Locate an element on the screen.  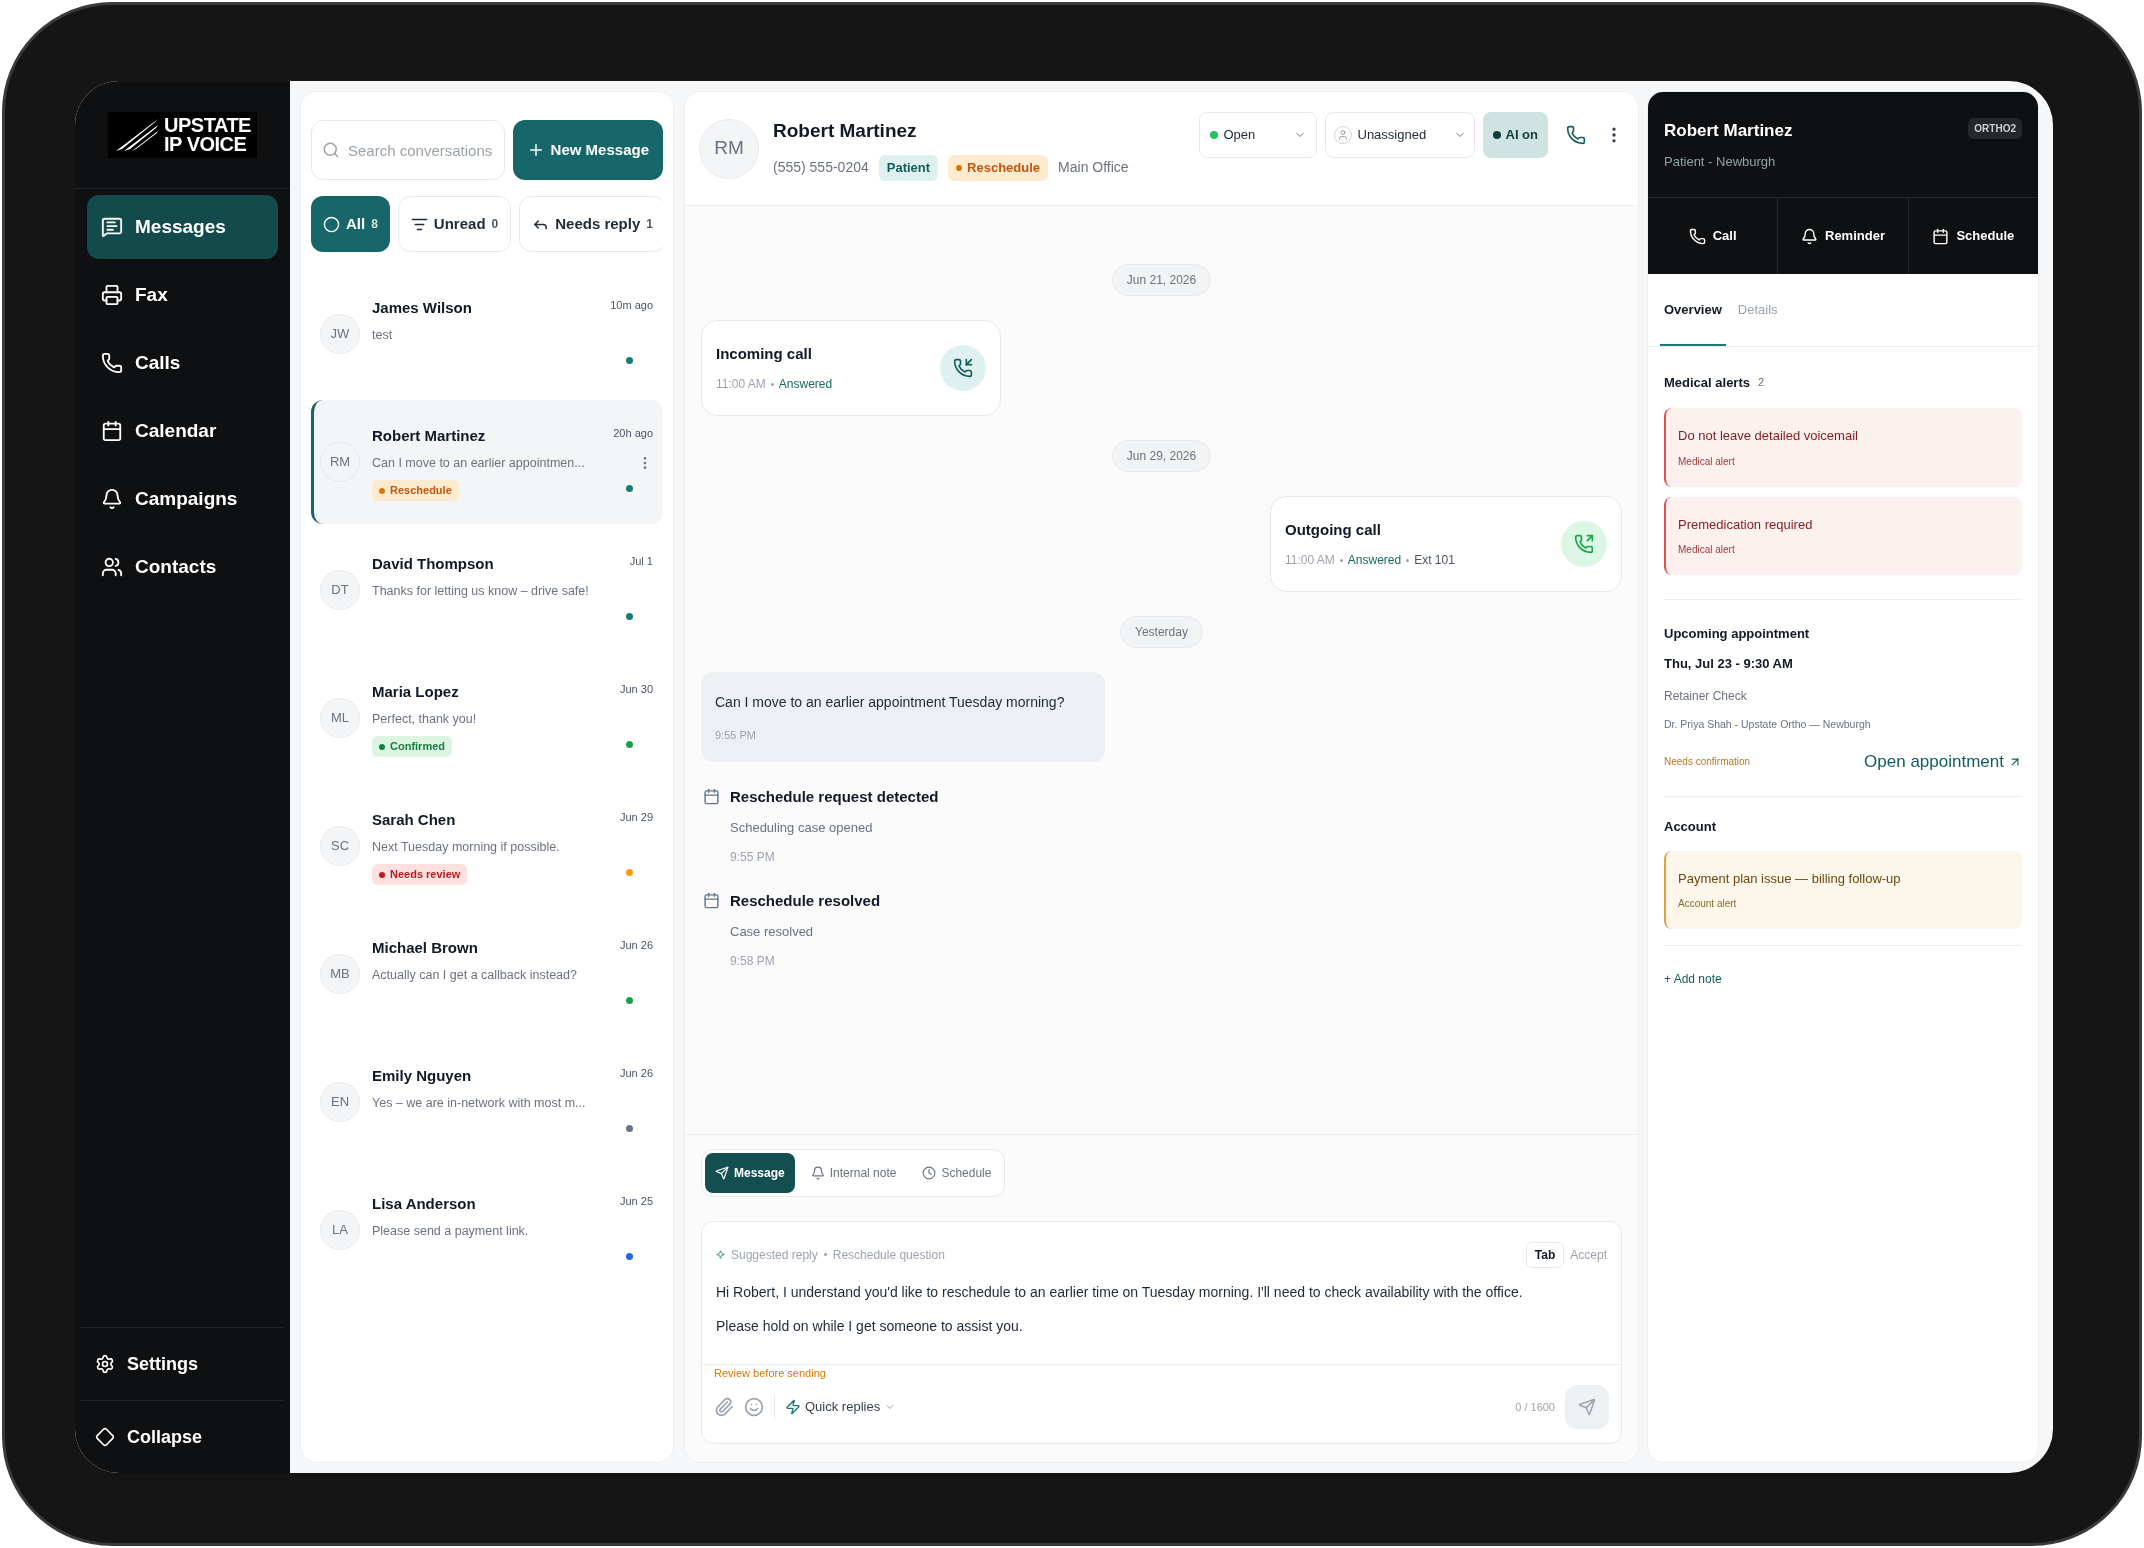
section-title: Upcoming appointment is located at coordinates (1737, 634).